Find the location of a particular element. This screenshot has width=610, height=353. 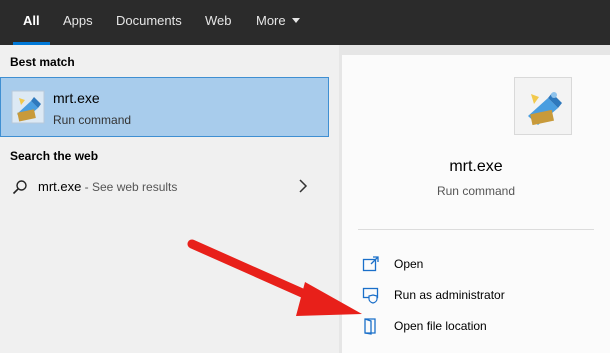

chevron-right-icon is located at coordinates (303, 186).